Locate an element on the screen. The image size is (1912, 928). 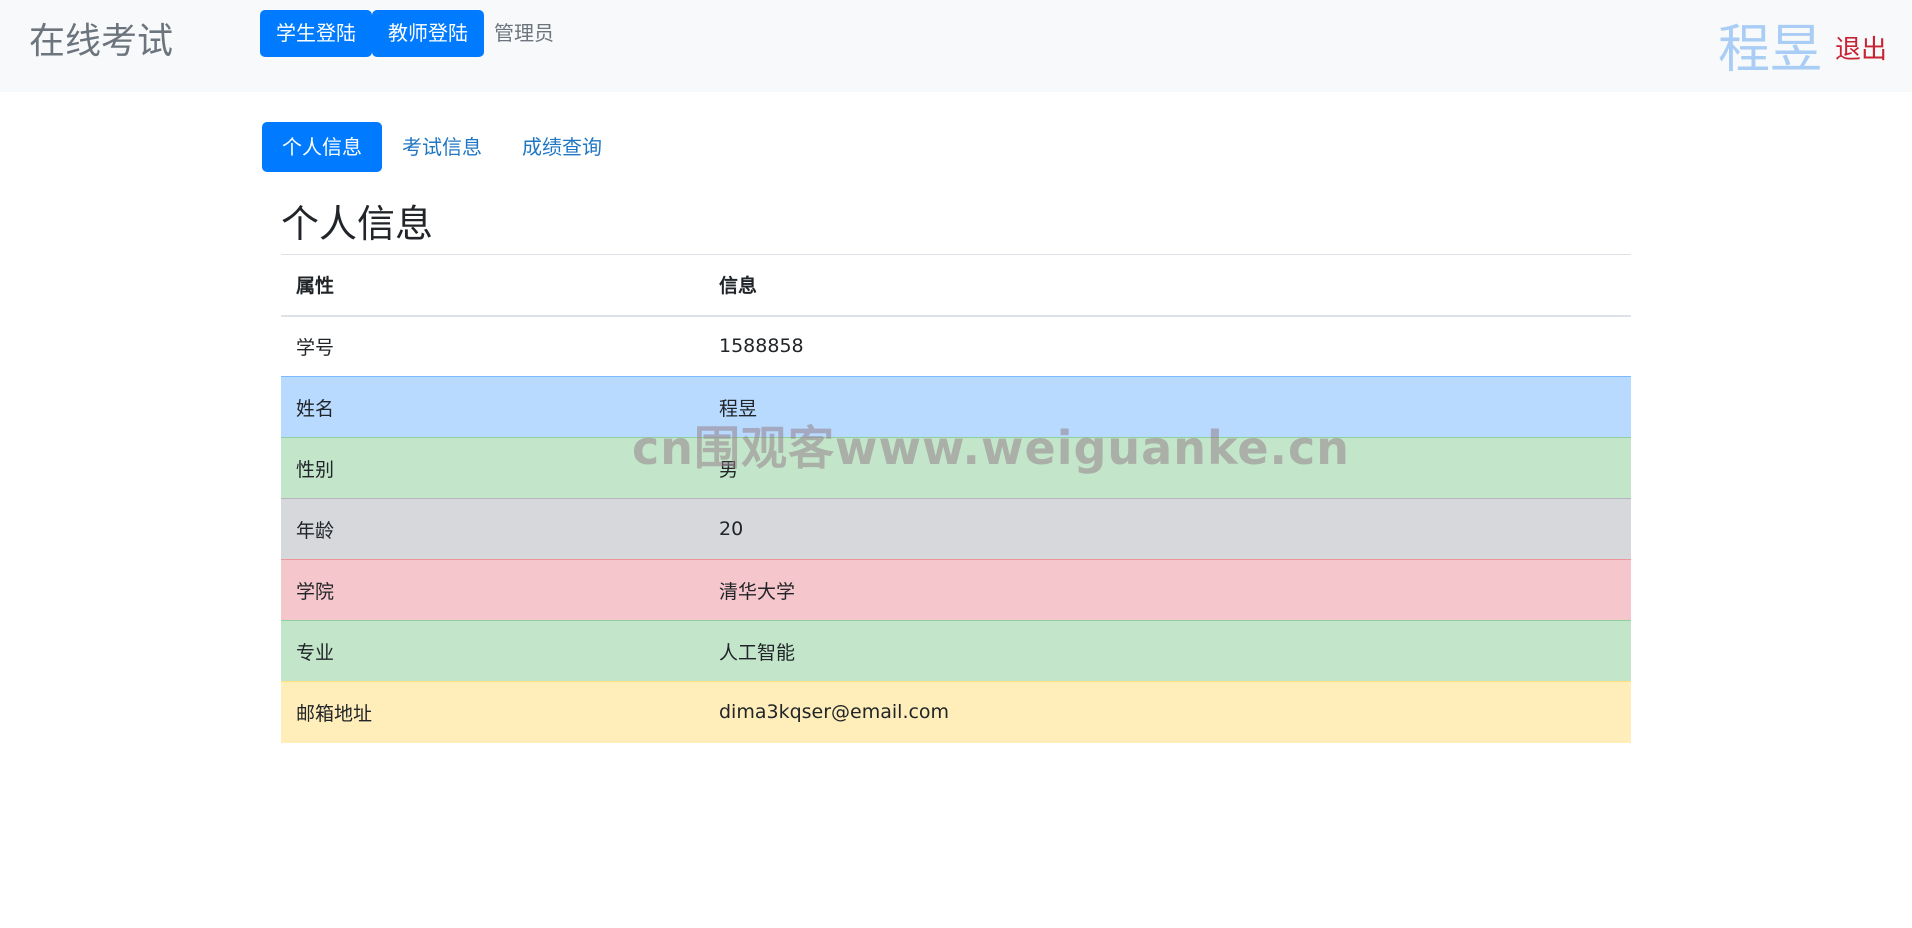
teacher-login-button: 教师登陆 is located at coordinates (428, 33).